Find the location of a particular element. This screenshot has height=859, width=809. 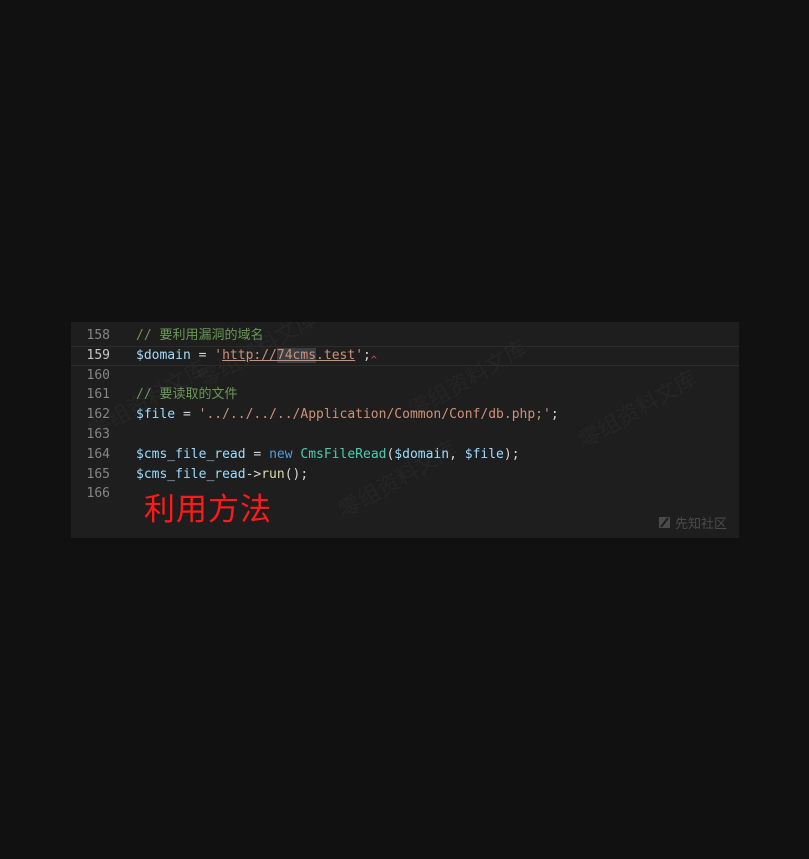

code-token: .test is located at coordinates (336, 355).